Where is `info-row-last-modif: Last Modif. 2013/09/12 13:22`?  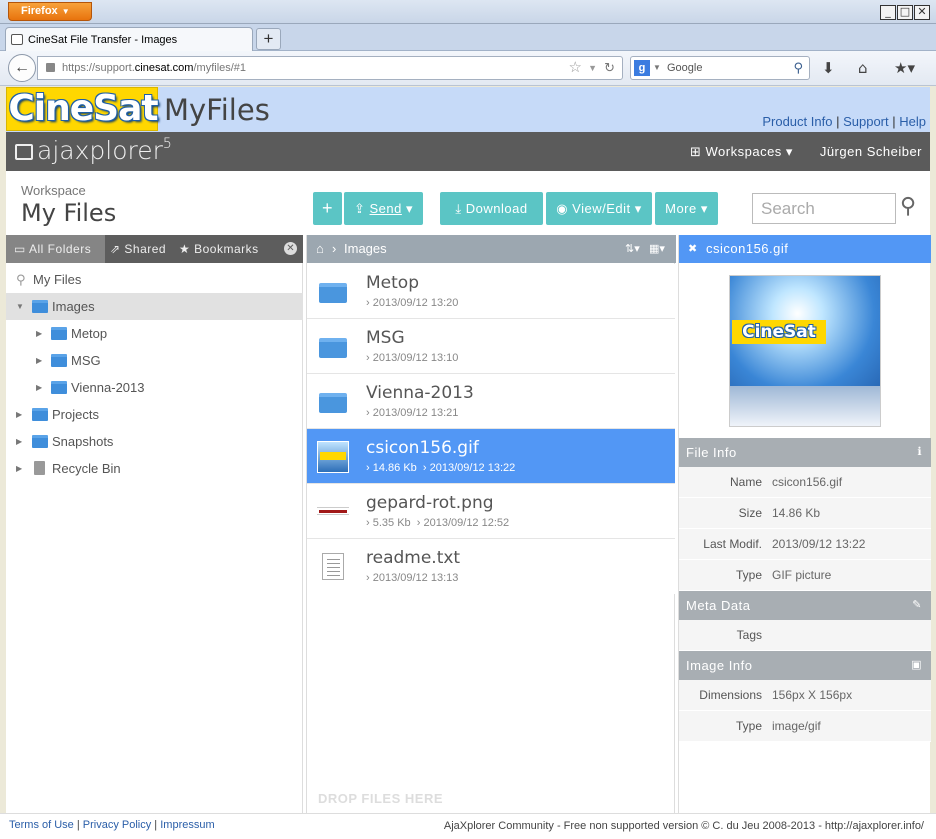 info-row-last-modif: Last Modif. 2013/09/12 13:22 is located at coordinates (805, 544).